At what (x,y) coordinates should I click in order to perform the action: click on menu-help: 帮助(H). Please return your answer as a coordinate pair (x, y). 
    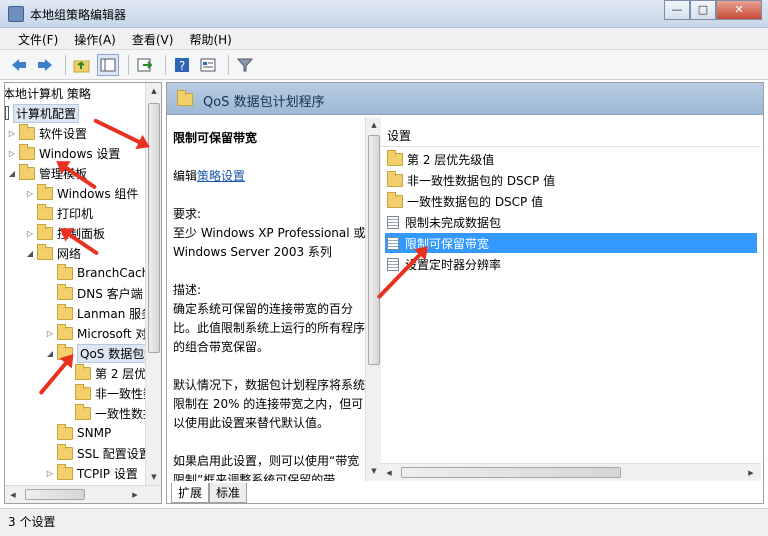
    Looking at the image, I should click on (210, 38).